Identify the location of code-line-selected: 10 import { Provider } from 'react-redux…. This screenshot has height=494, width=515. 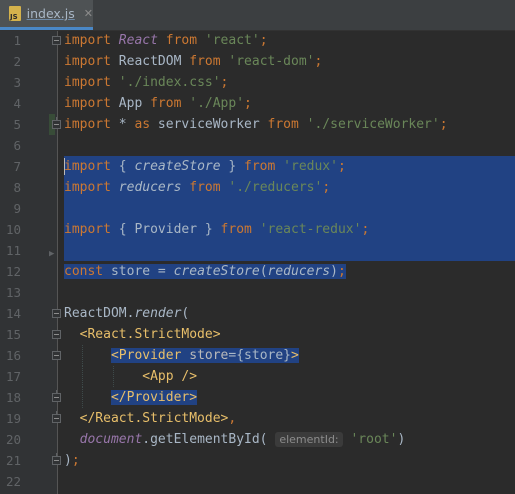
(257, 229).